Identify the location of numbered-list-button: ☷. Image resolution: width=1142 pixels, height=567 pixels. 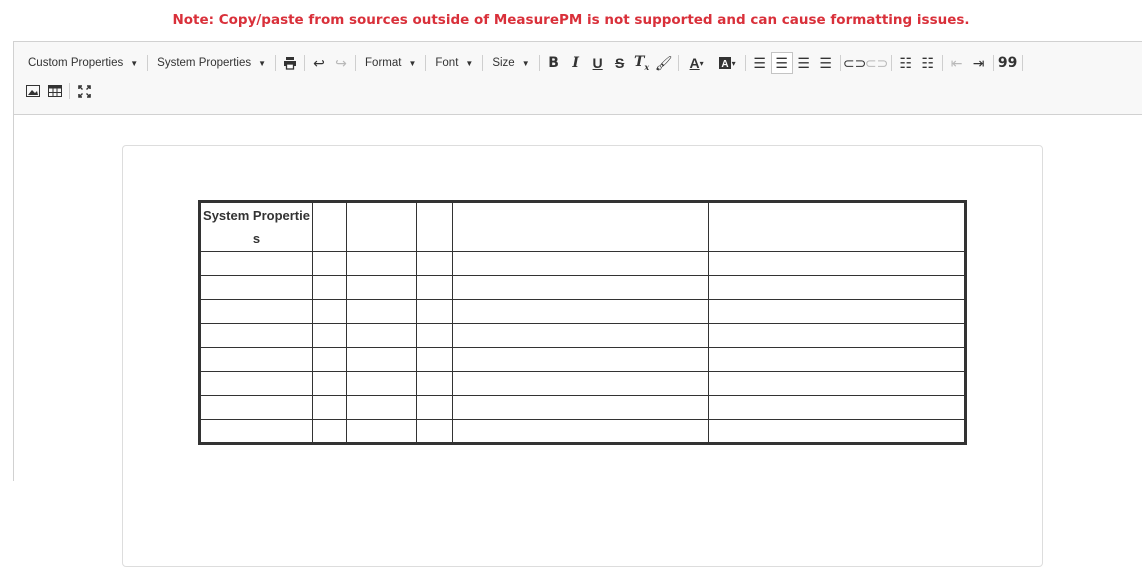
(906, 63).